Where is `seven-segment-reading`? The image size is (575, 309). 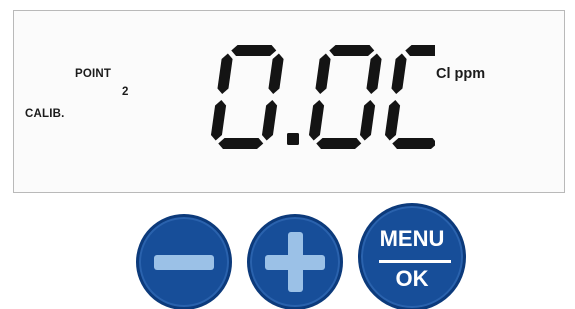
seven-segment-reading is located at coordinates (334, 97).